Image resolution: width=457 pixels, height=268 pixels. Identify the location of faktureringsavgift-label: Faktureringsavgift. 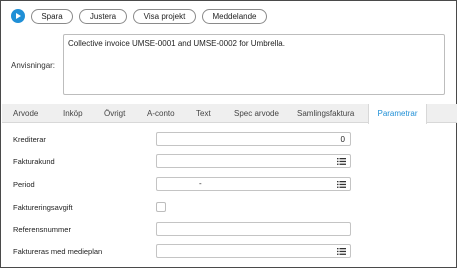
(43, 207).